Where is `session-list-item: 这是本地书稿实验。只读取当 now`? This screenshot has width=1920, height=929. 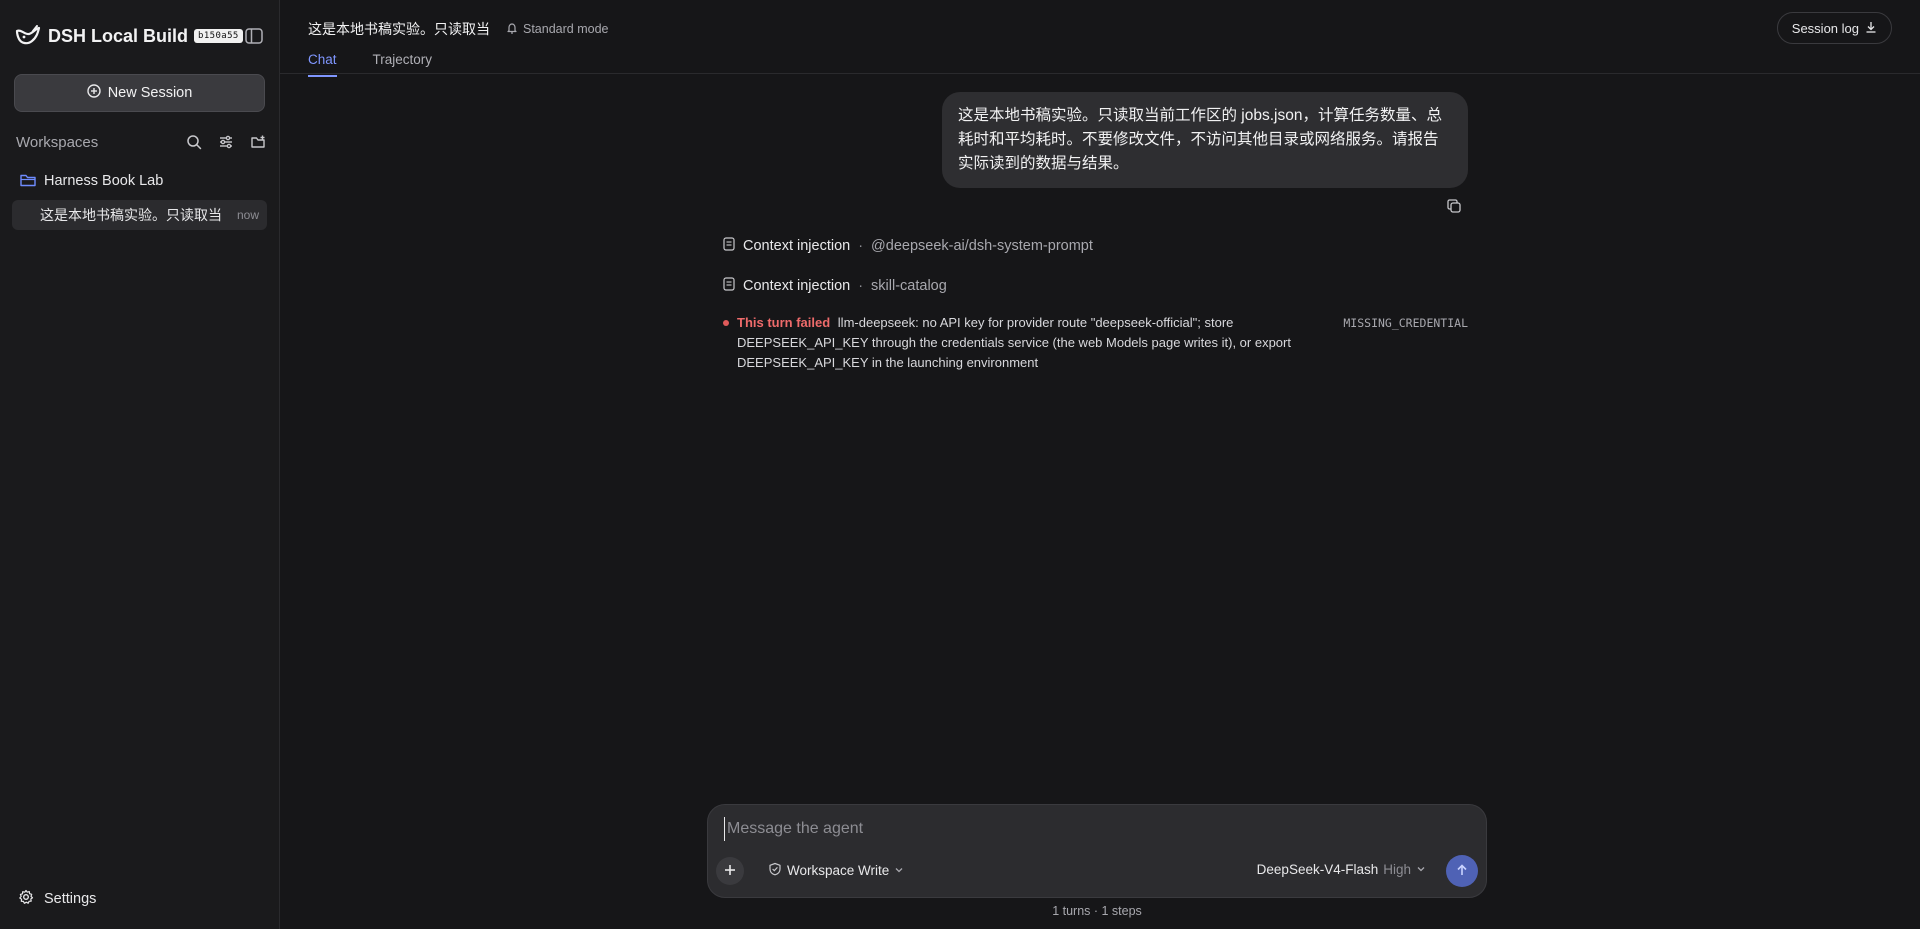 session-list-item: 这是本地书稿实验。只读取当 now is located at coordinates (139, 215).